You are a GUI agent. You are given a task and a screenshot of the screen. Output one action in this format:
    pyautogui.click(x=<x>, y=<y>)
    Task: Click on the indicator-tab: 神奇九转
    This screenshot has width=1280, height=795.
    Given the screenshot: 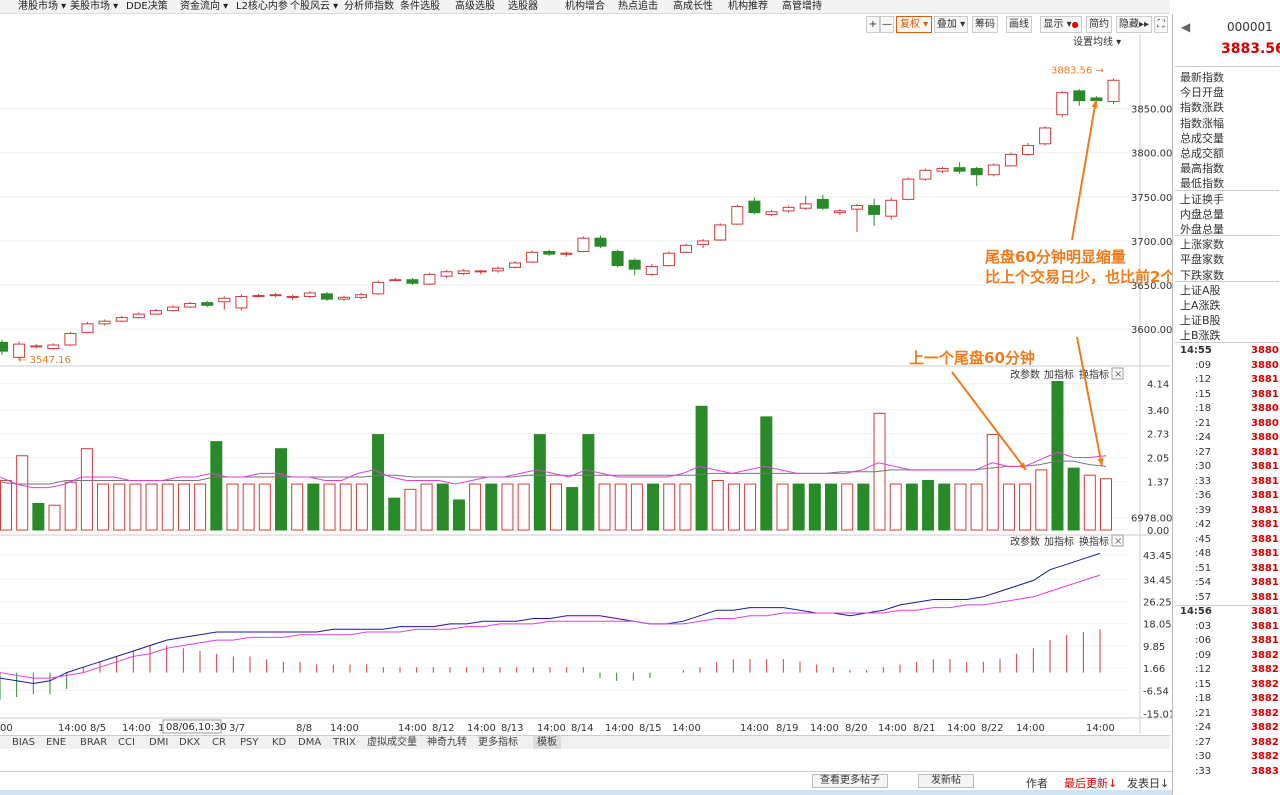 What is the action you would take?
    pyautogui.click(x=447, y=742)
    